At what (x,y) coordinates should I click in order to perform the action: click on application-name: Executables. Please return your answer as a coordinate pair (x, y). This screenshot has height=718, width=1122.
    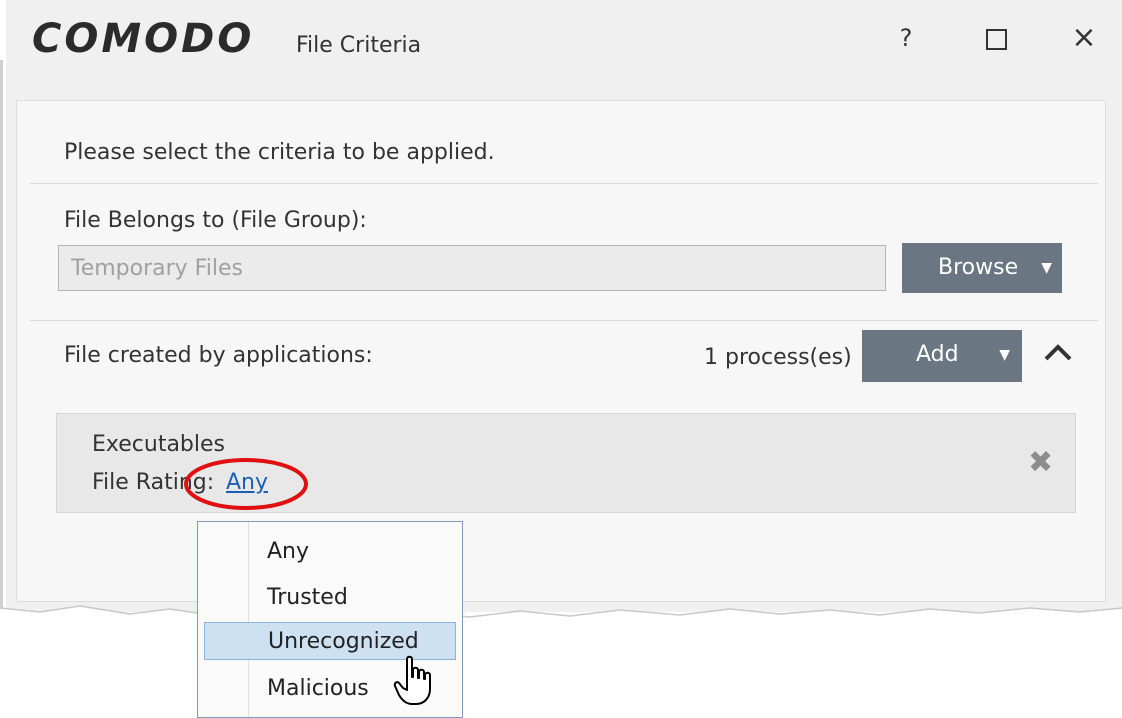
    Looking at the image, I should click on (158, 444).